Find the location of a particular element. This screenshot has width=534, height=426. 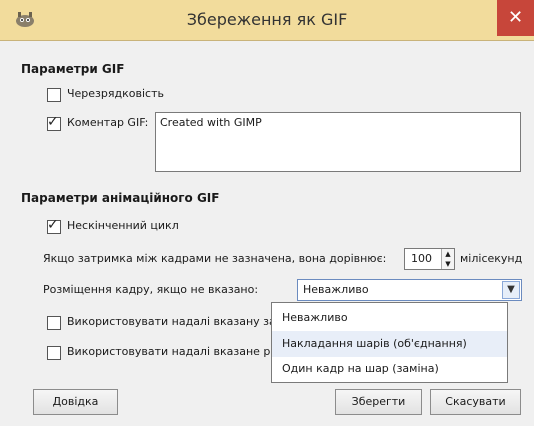

spin-arrows-icon: ▲ ▼ is located at coordinates (447, 259).